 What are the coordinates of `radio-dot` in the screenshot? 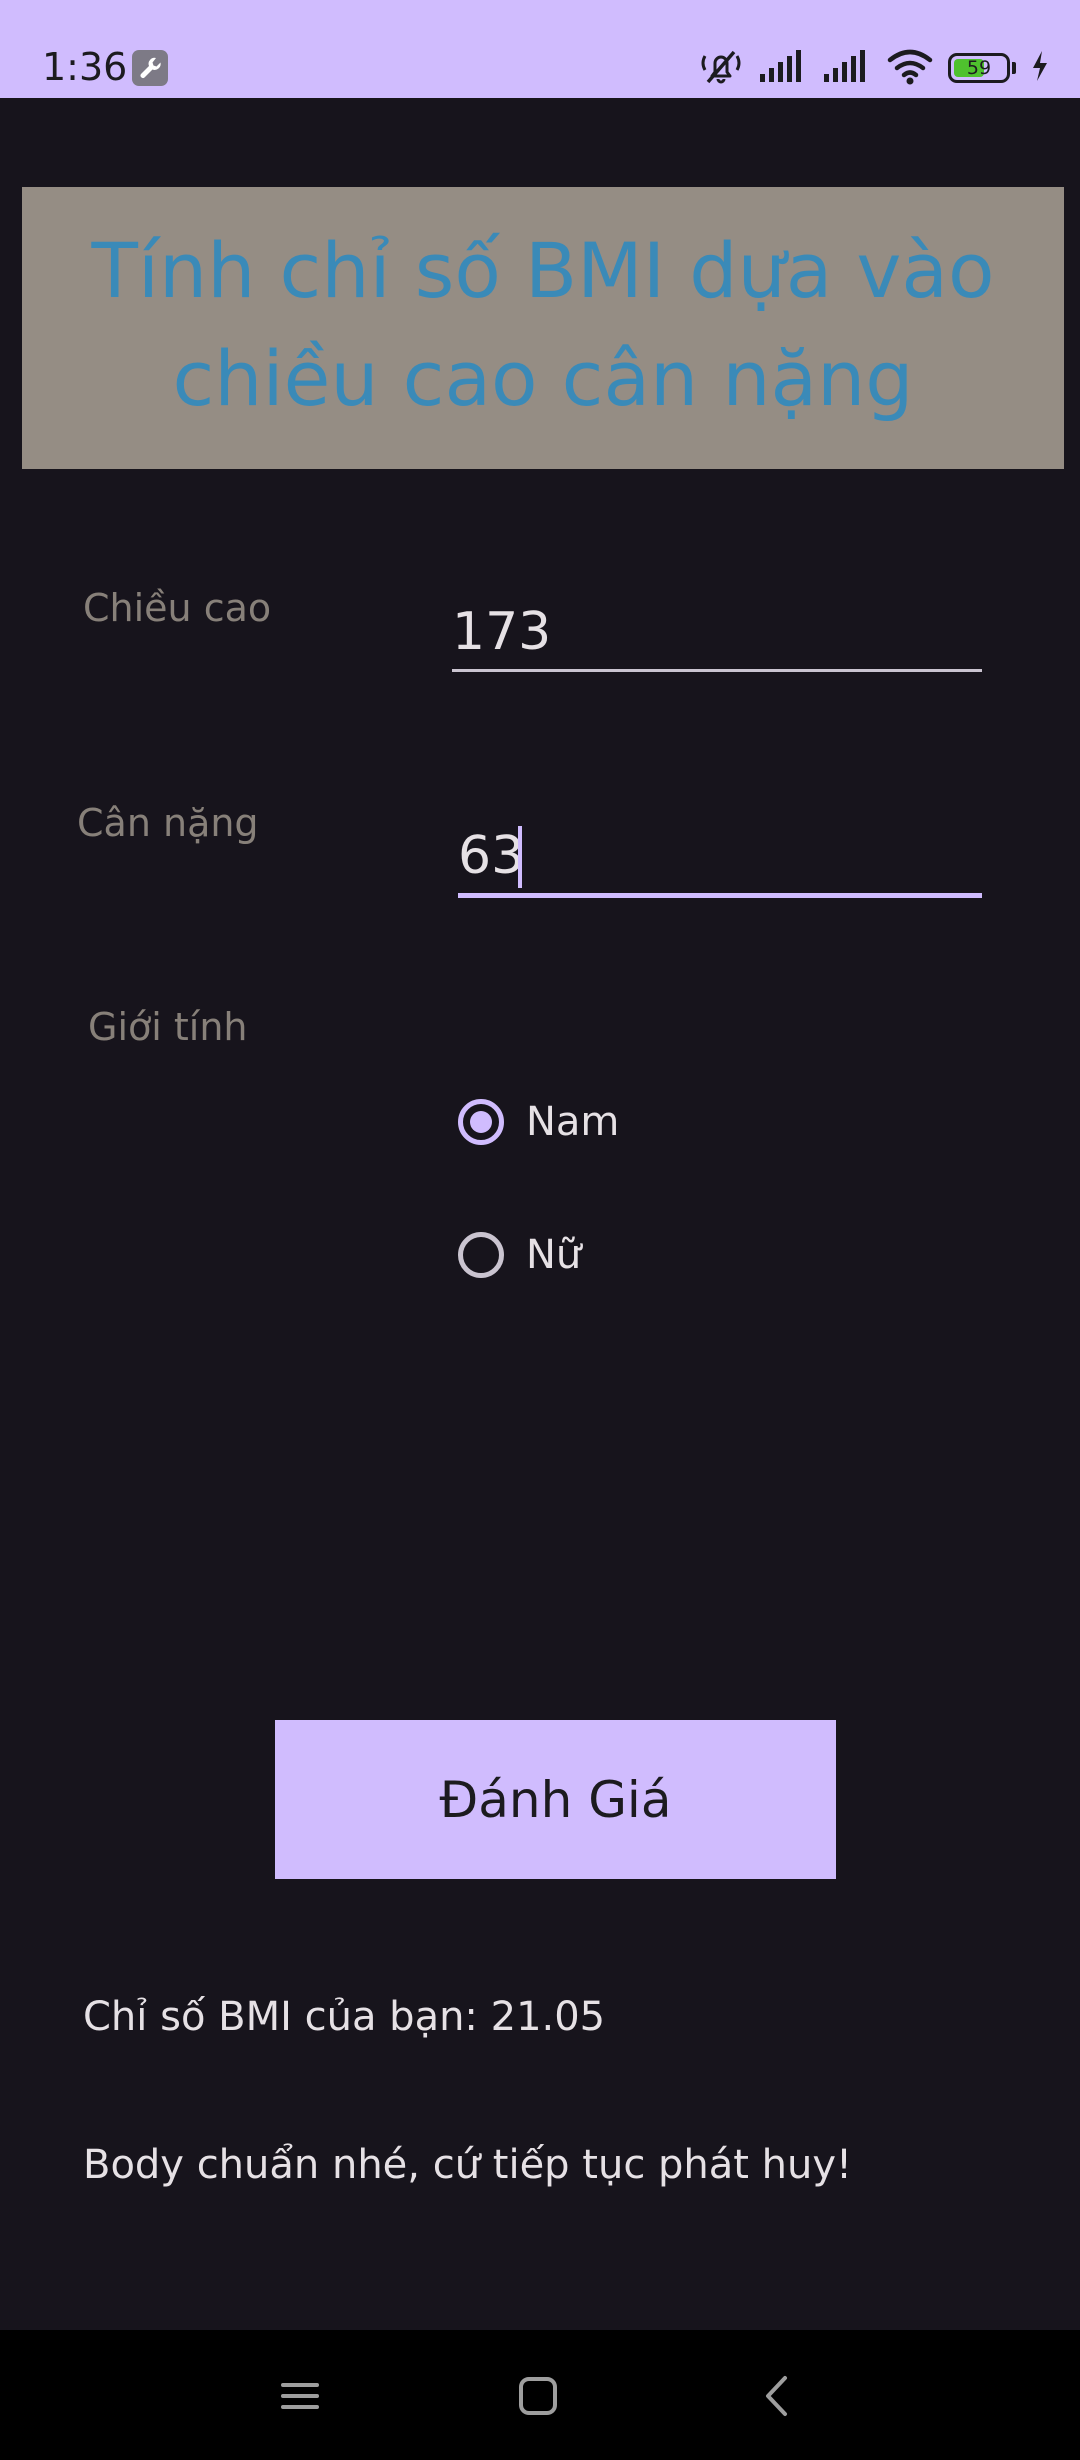 It's located at (481, 1122).